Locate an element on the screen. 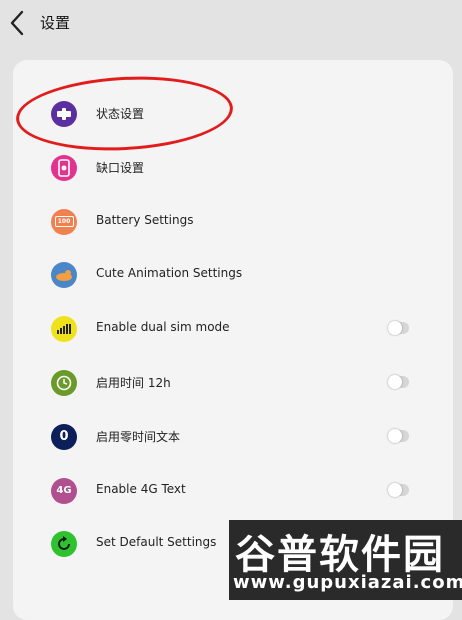 The image size is (462, 620). reset-icon is located at coordinates (64, 544).